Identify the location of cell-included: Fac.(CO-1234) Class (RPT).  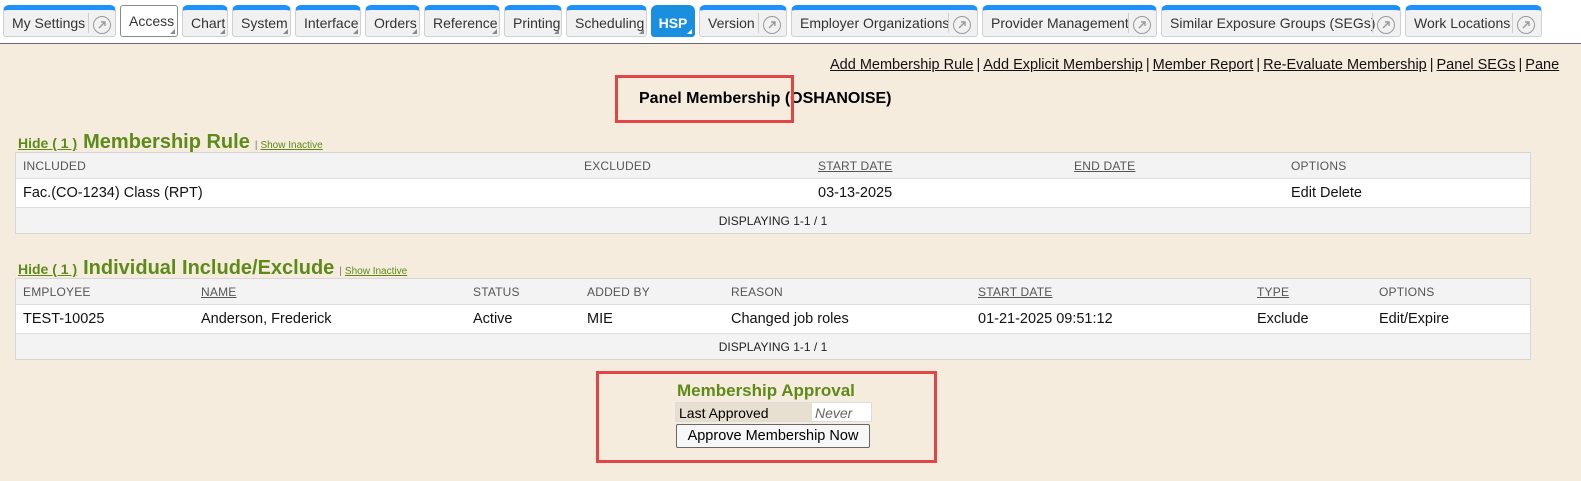
(113, 193).